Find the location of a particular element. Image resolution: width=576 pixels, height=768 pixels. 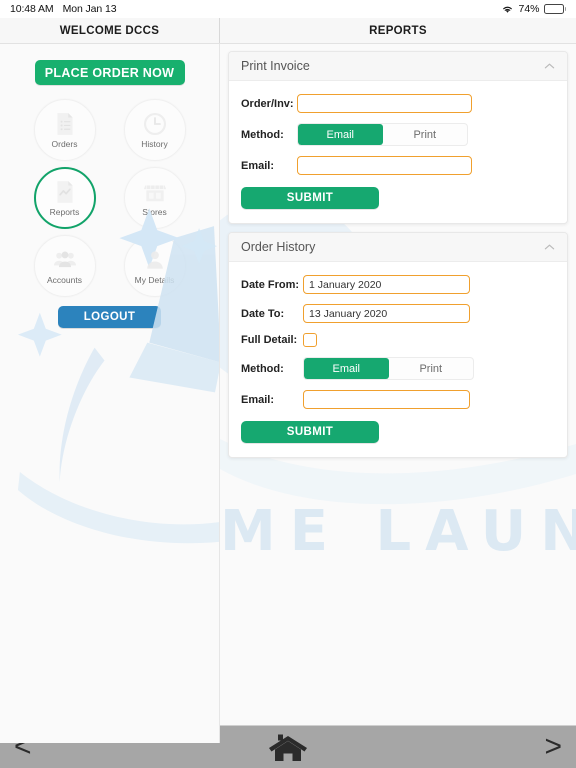

invoice-submit-button: SUBMIT is located at coordinates (310, 198).